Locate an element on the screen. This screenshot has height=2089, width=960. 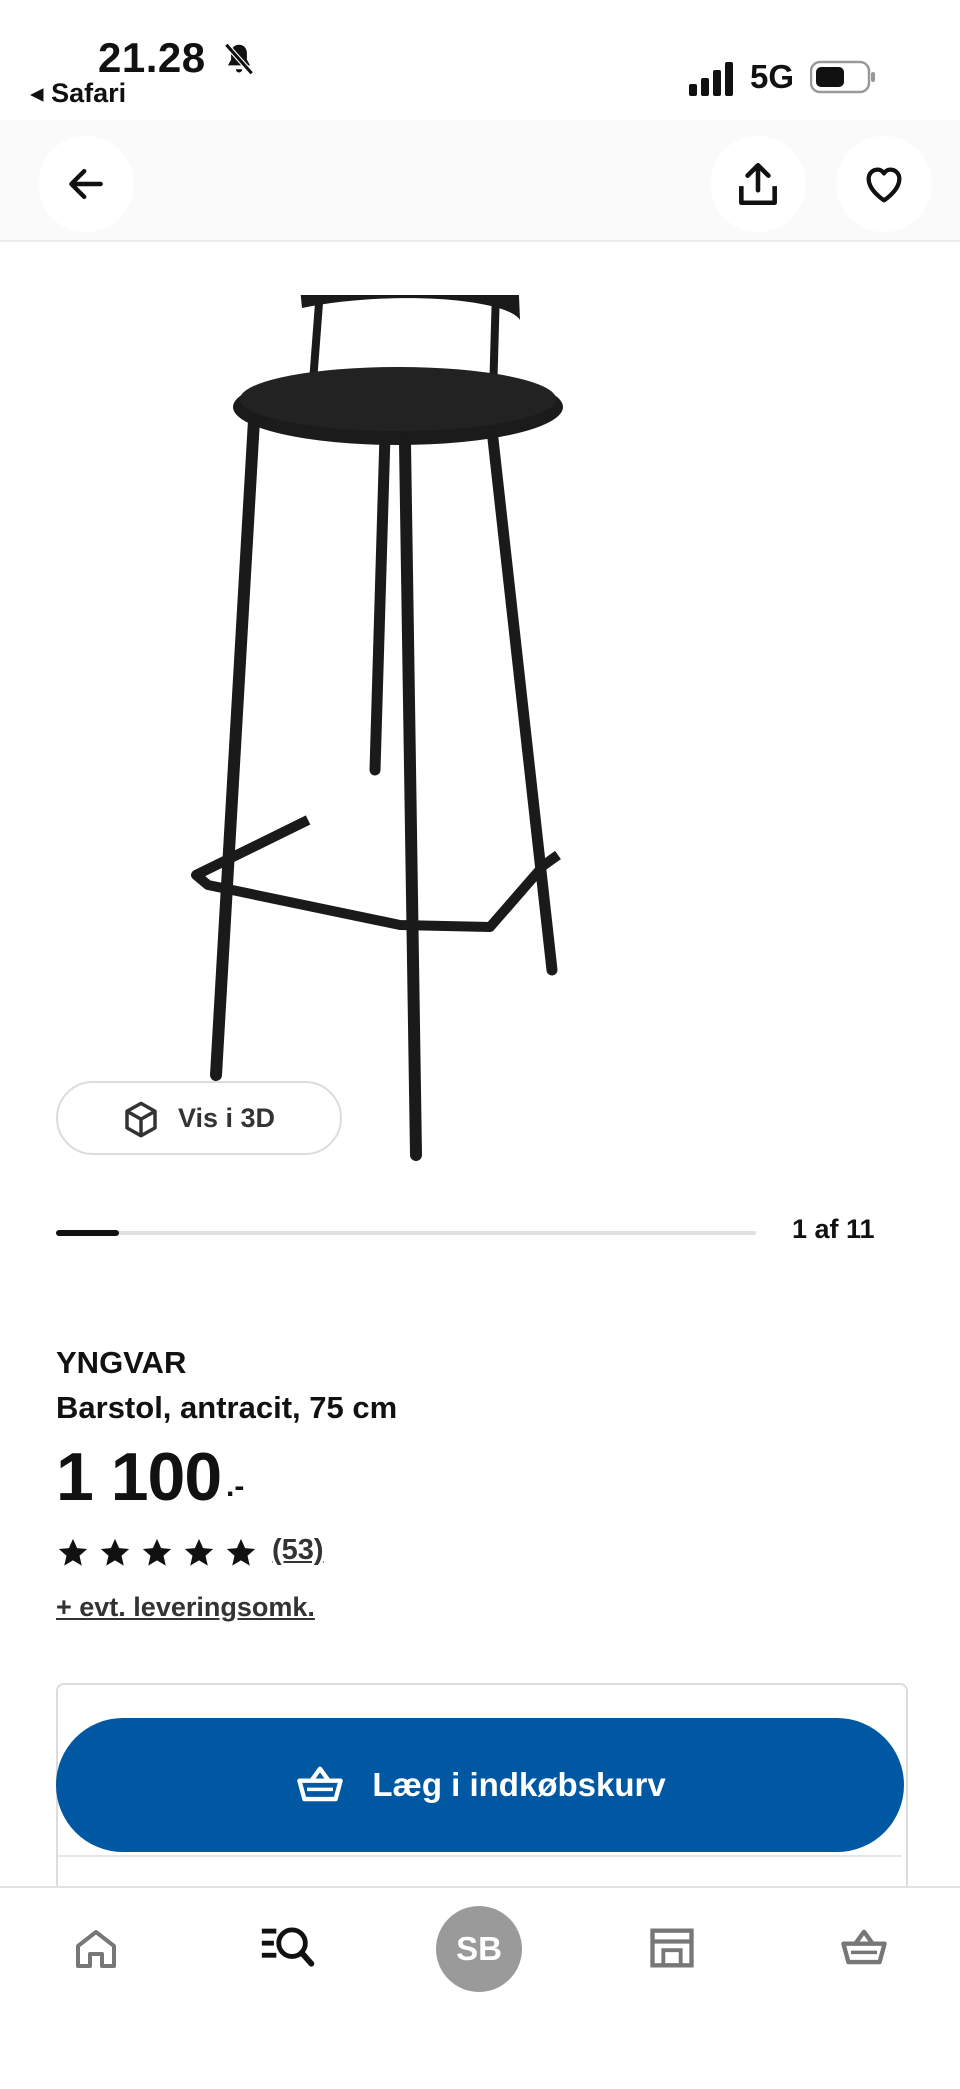
status-time: 21.28 is located at coordinates (152, 57).